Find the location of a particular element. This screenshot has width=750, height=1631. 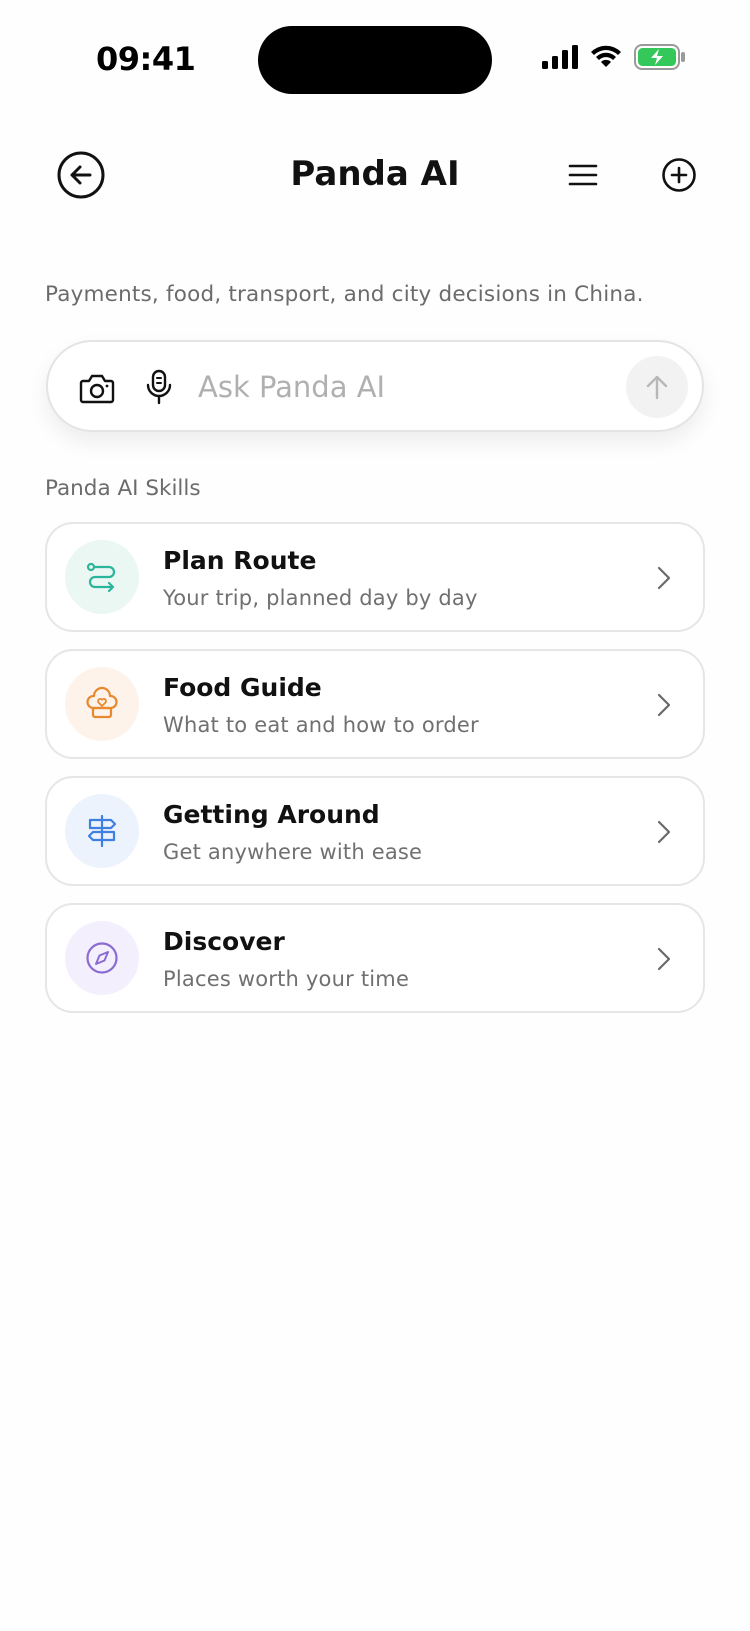

microphone-icon is located at coordinates (159, 387).